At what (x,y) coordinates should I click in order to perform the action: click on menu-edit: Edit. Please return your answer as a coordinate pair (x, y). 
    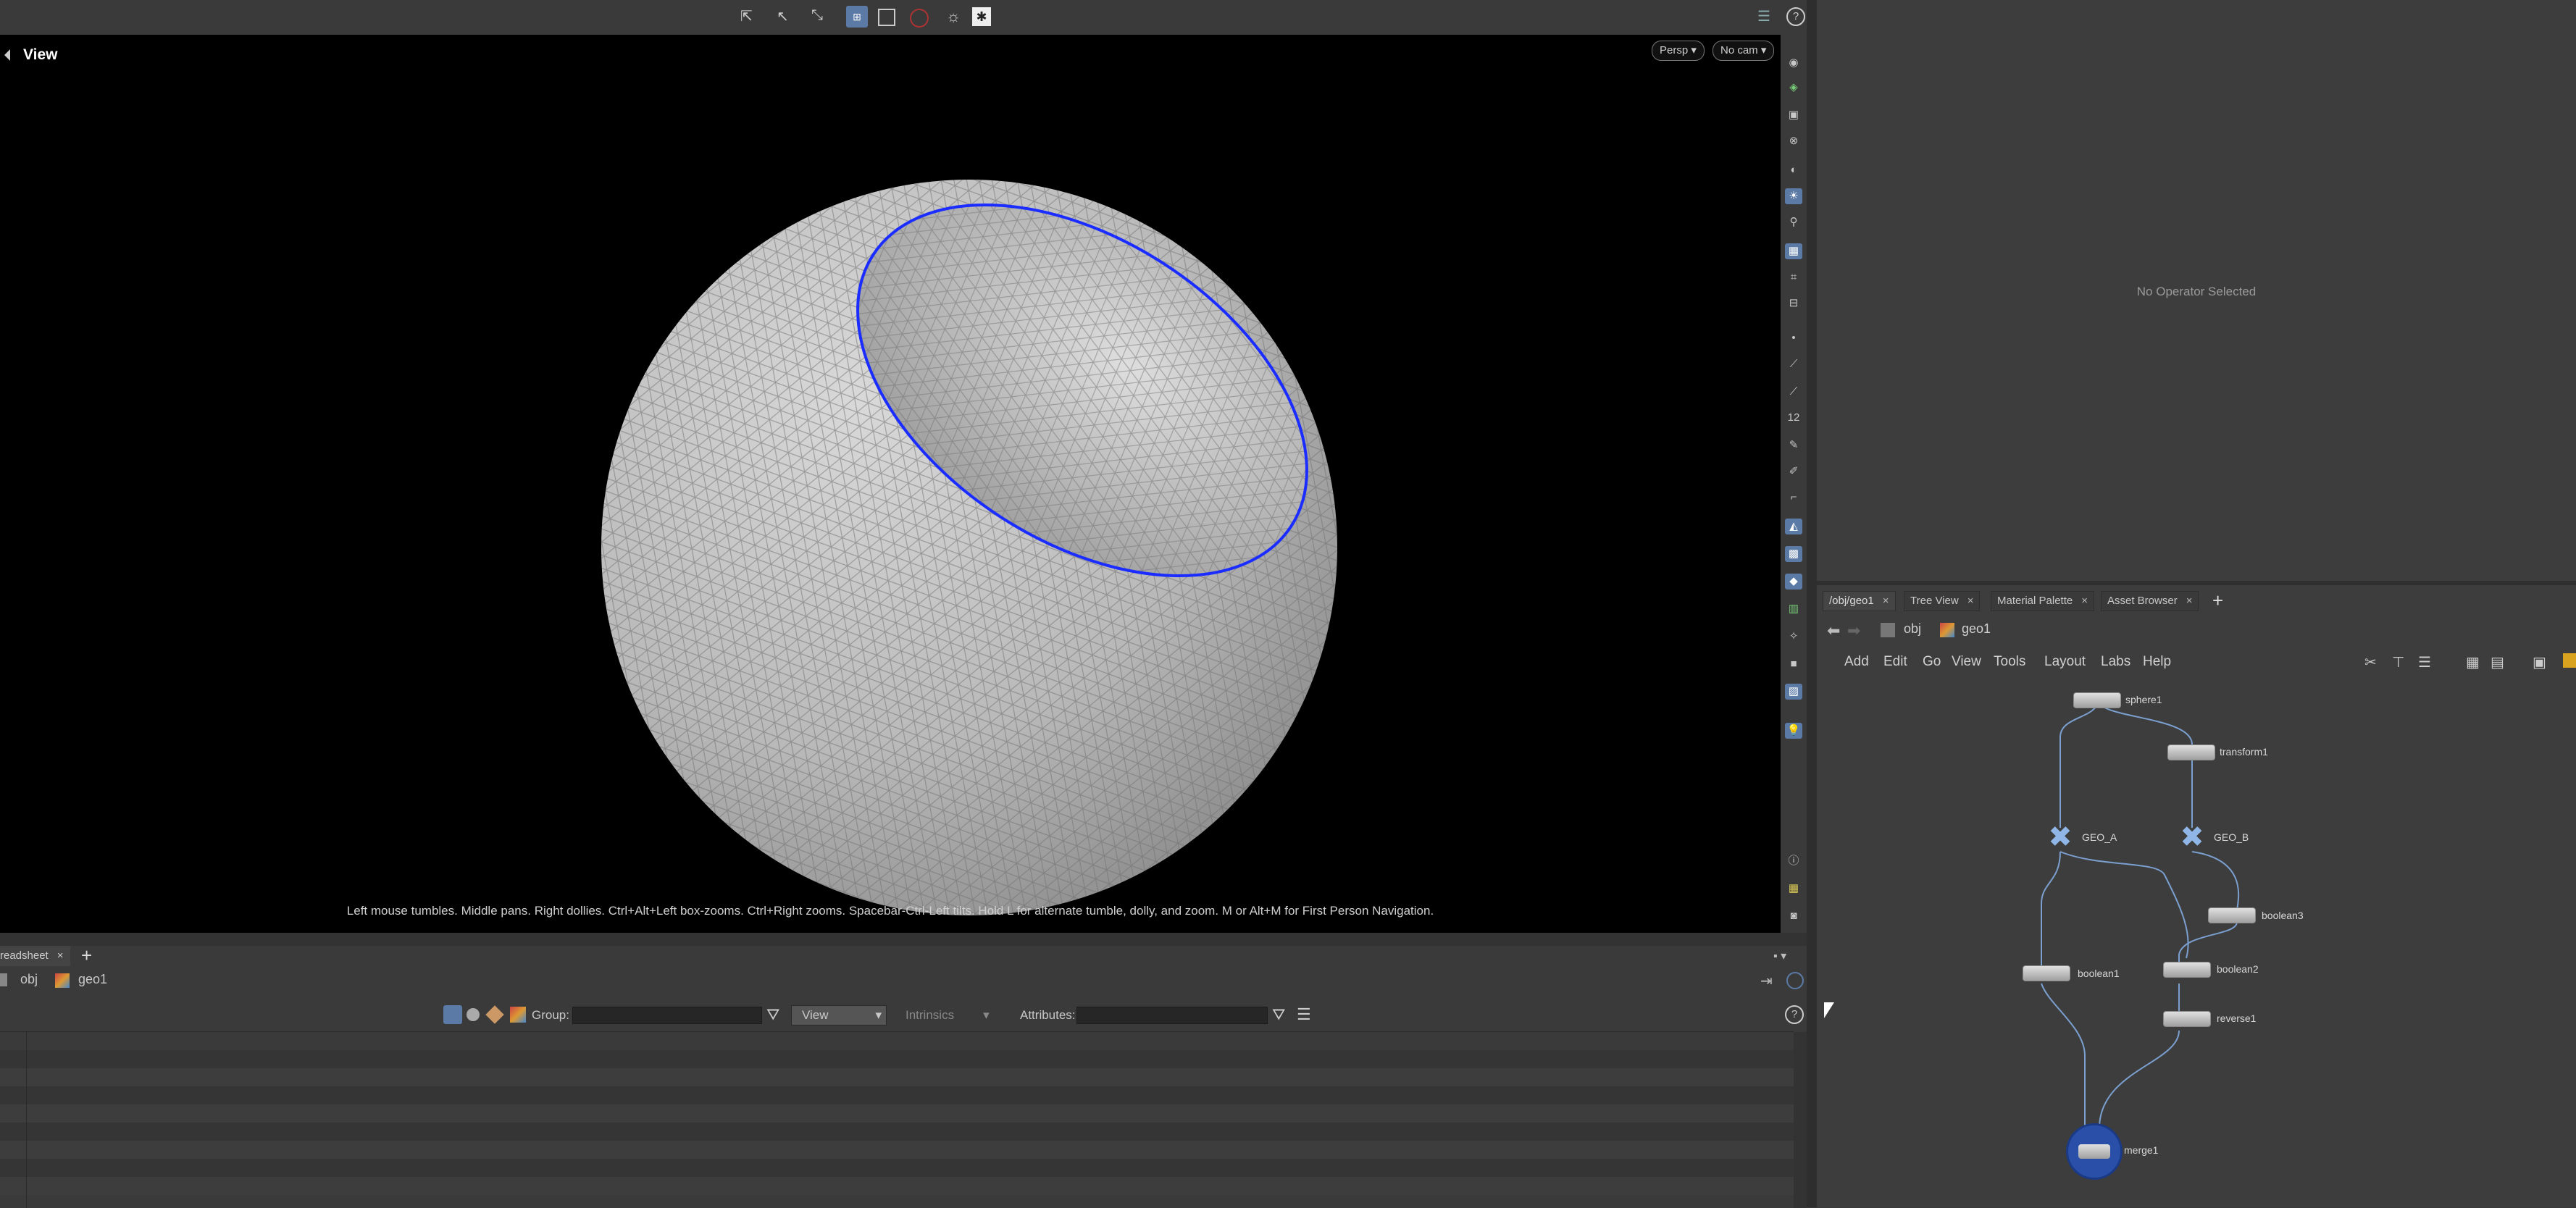
    Looking at the image, I should click on (1895, 662).